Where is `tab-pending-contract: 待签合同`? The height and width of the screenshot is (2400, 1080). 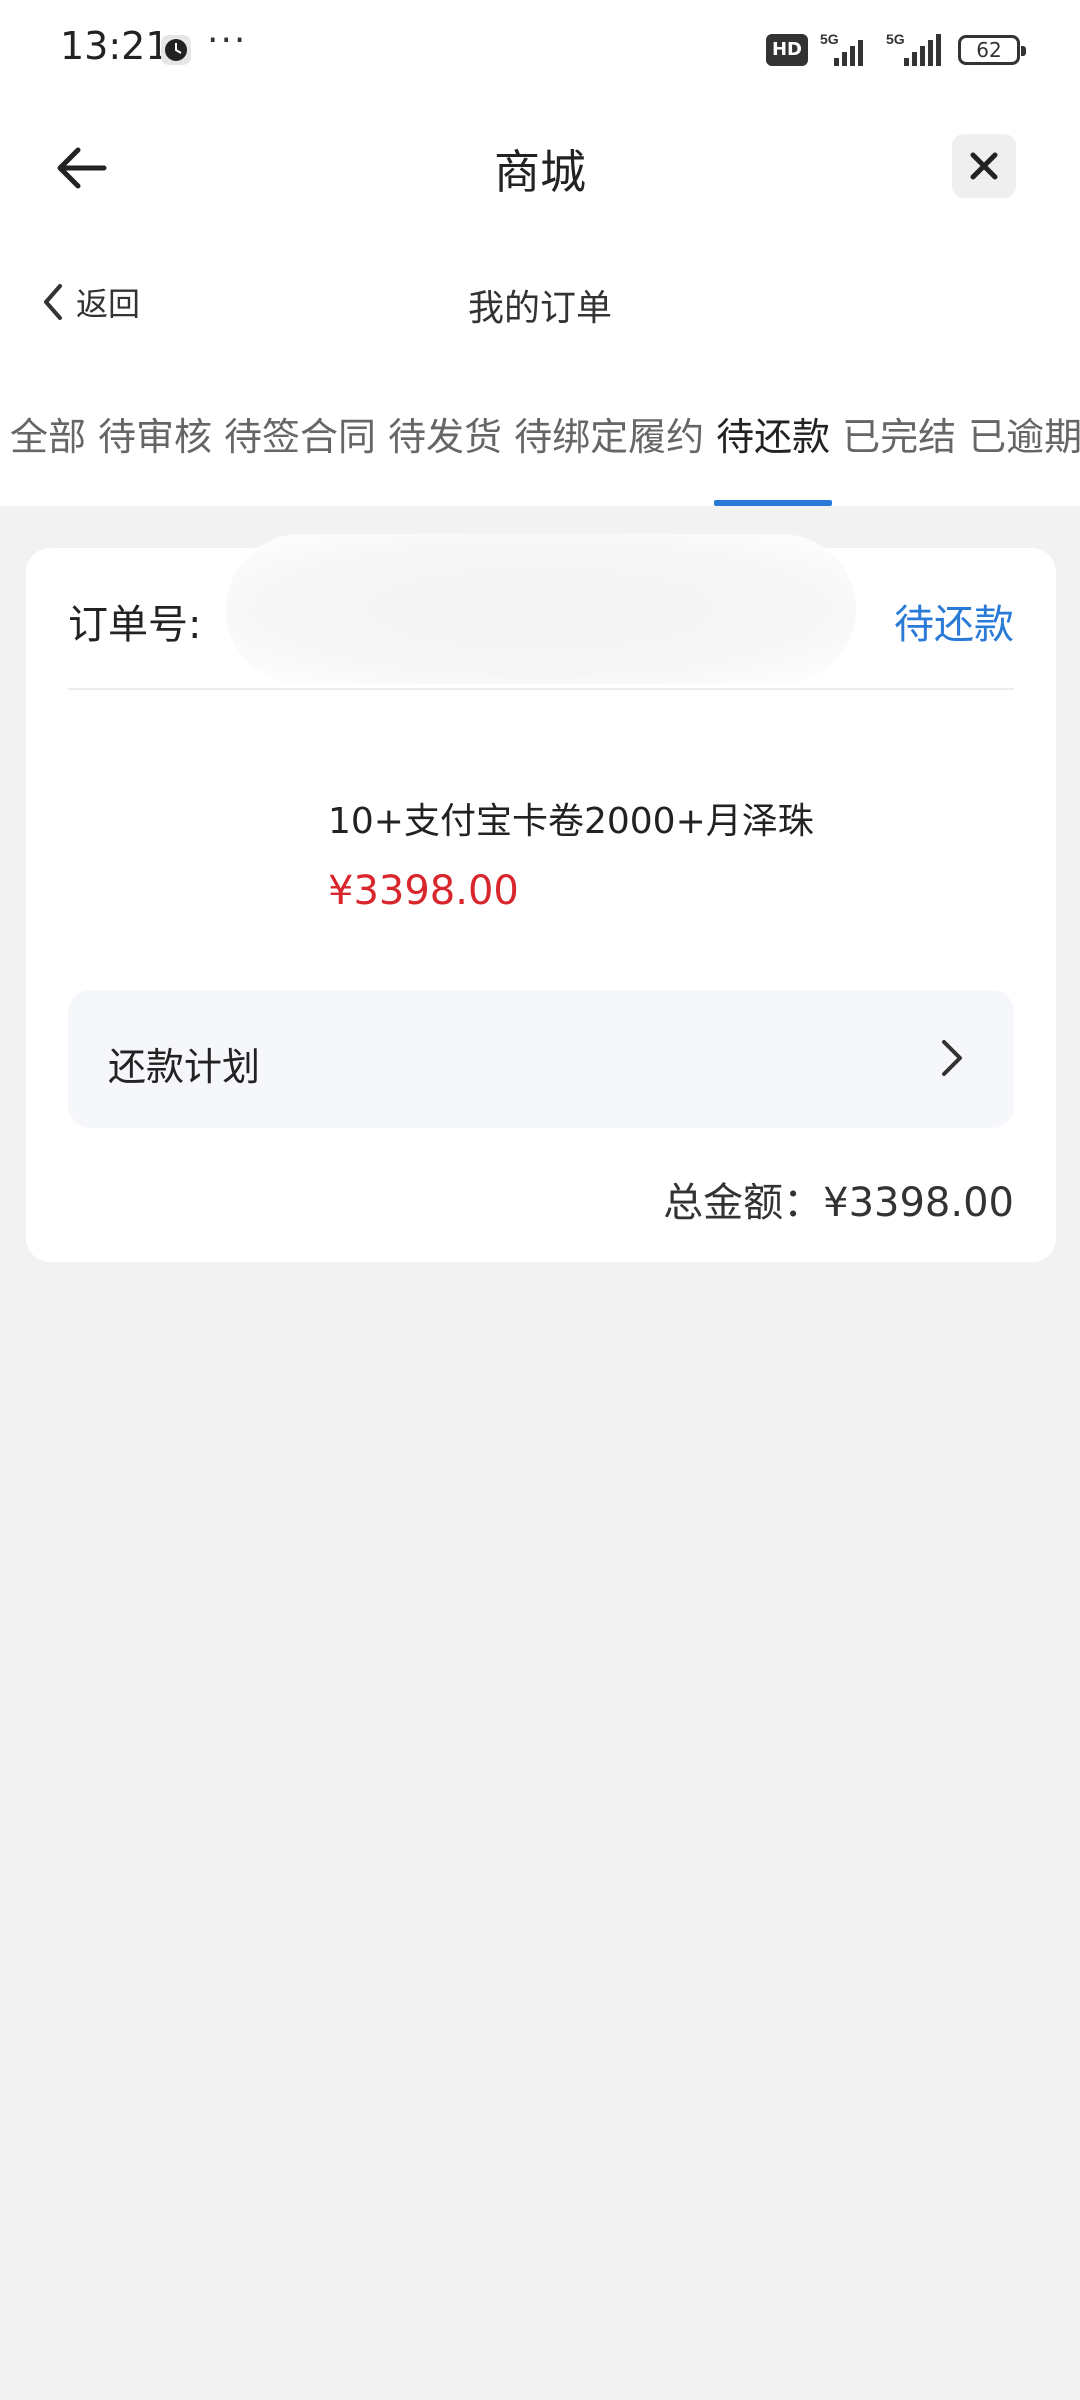
tab-pending-contract: 待签合同 is located at coordinates (300, 438).